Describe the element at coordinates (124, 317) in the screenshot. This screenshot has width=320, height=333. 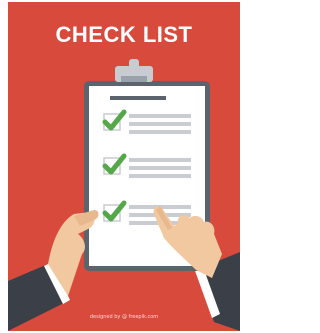
I see `credit-text: designed by @ freepik.com` at that location.